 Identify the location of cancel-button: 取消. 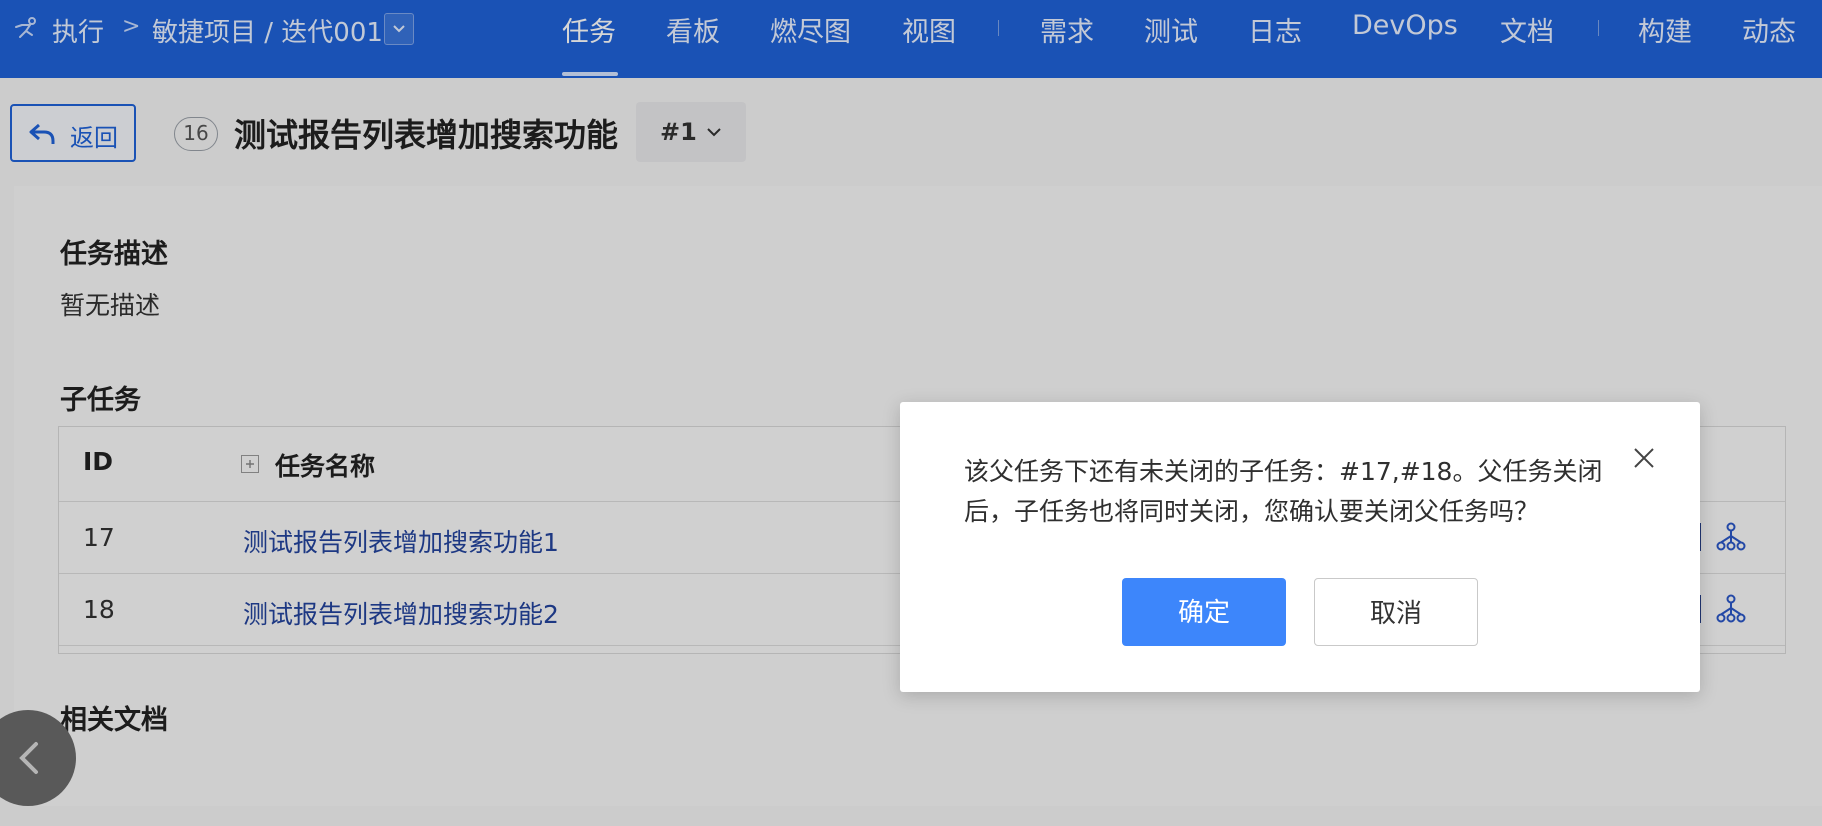
(1396, 612).